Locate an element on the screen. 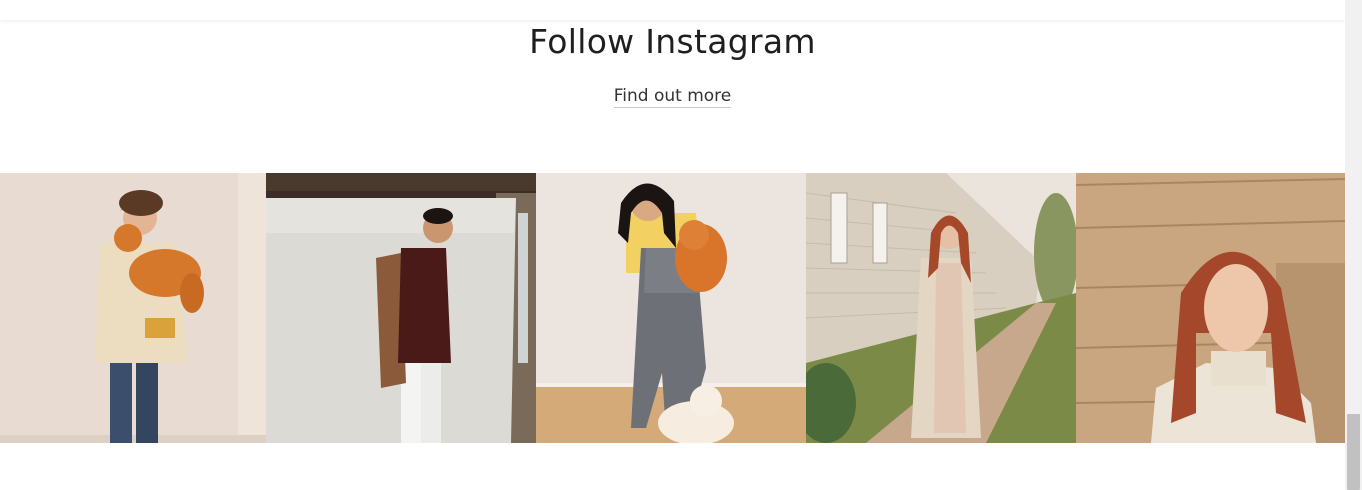 The height and width of the screenshot is (490, 1362). man-in-burgundy-sweater-photo is located at coordinates (401, 308).